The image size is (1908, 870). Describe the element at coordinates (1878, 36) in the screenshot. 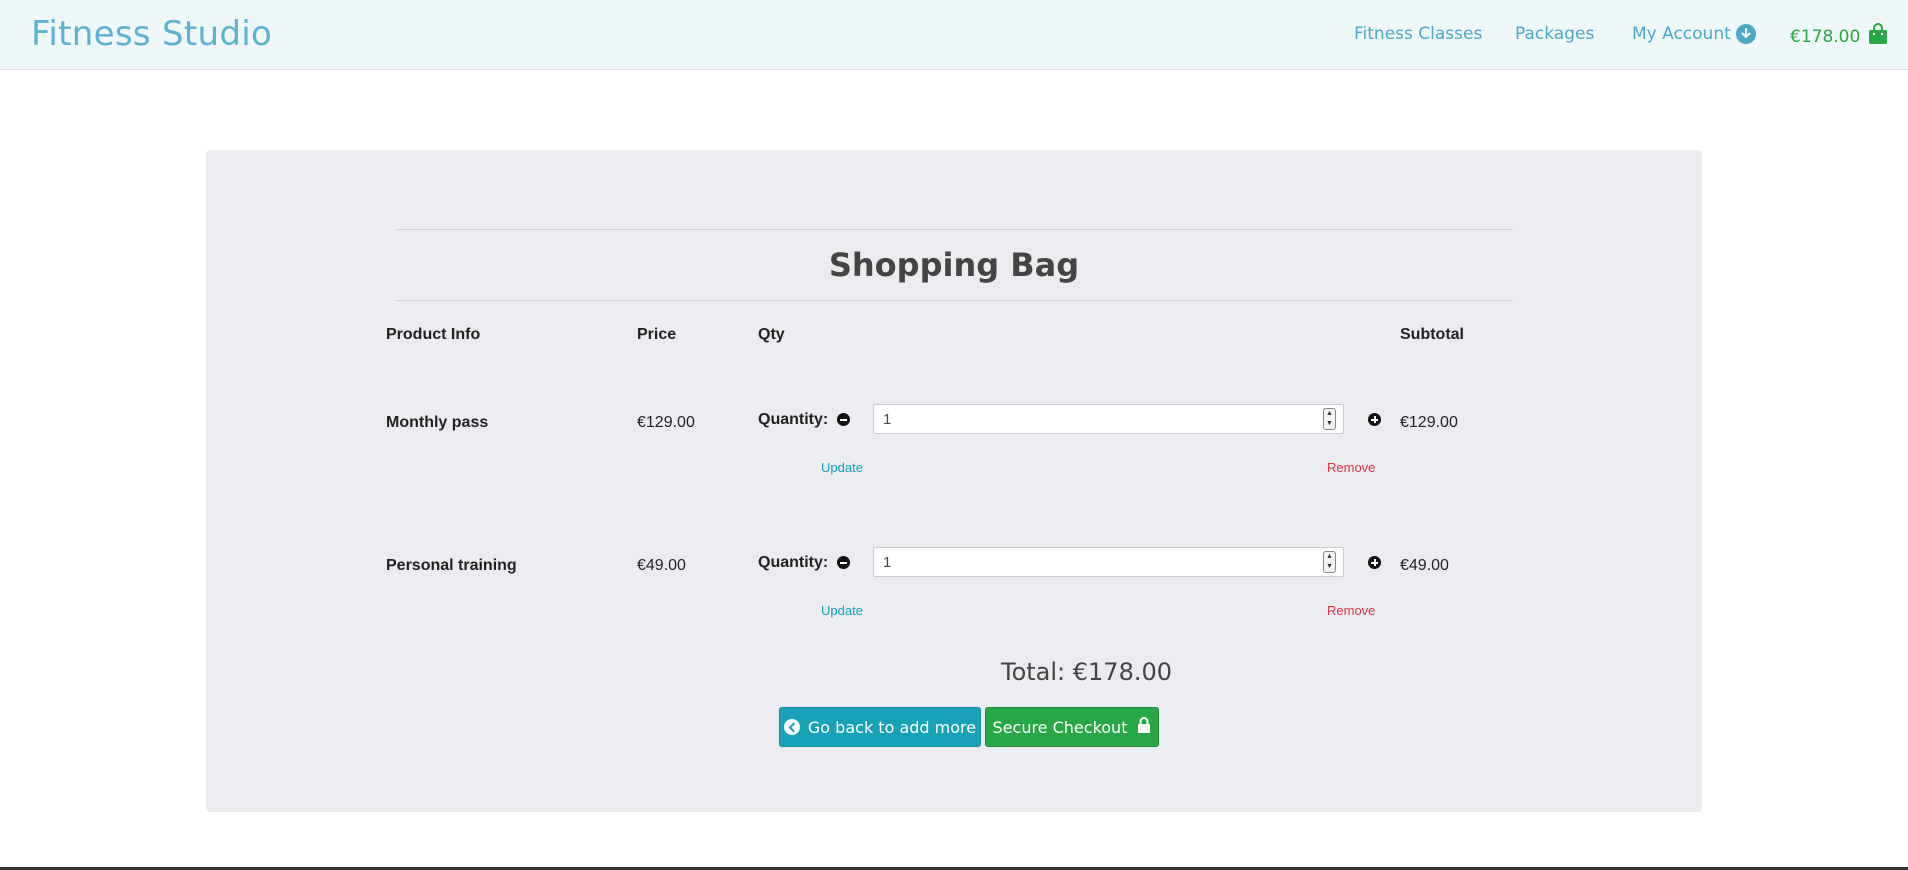

I see `shopping-bag-icon` at that location.